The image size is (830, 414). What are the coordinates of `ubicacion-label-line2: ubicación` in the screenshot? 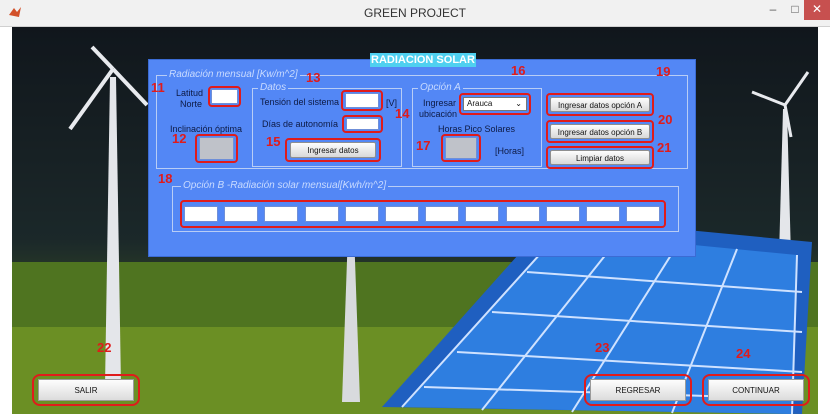 It's located at (438, 114).